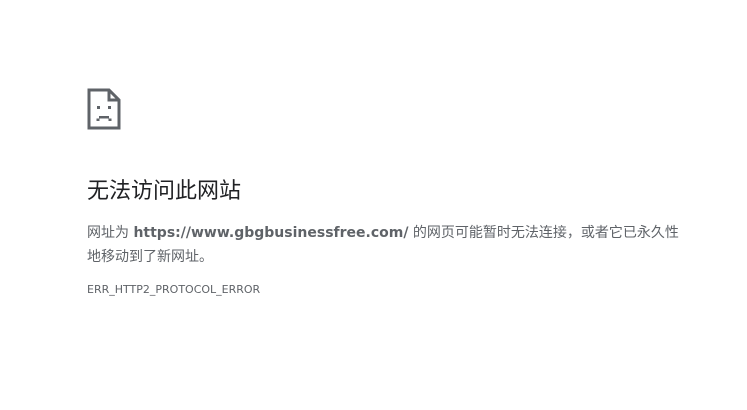 The image size is (747, 410). What do you see at coordinates (174, 289) in the screenshot?
I see `error-code: ERR_HTTP2_PROTOCOL_ERROR` at bounding box center [174, 289].